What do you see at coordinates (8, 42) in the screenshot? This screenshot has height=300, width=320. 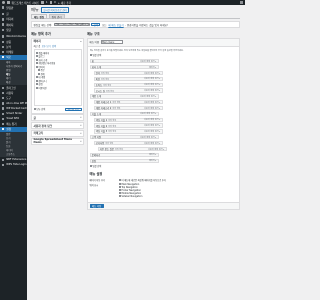 I see `sidebar-item-label: 상품` at bounding box center [8, 42].